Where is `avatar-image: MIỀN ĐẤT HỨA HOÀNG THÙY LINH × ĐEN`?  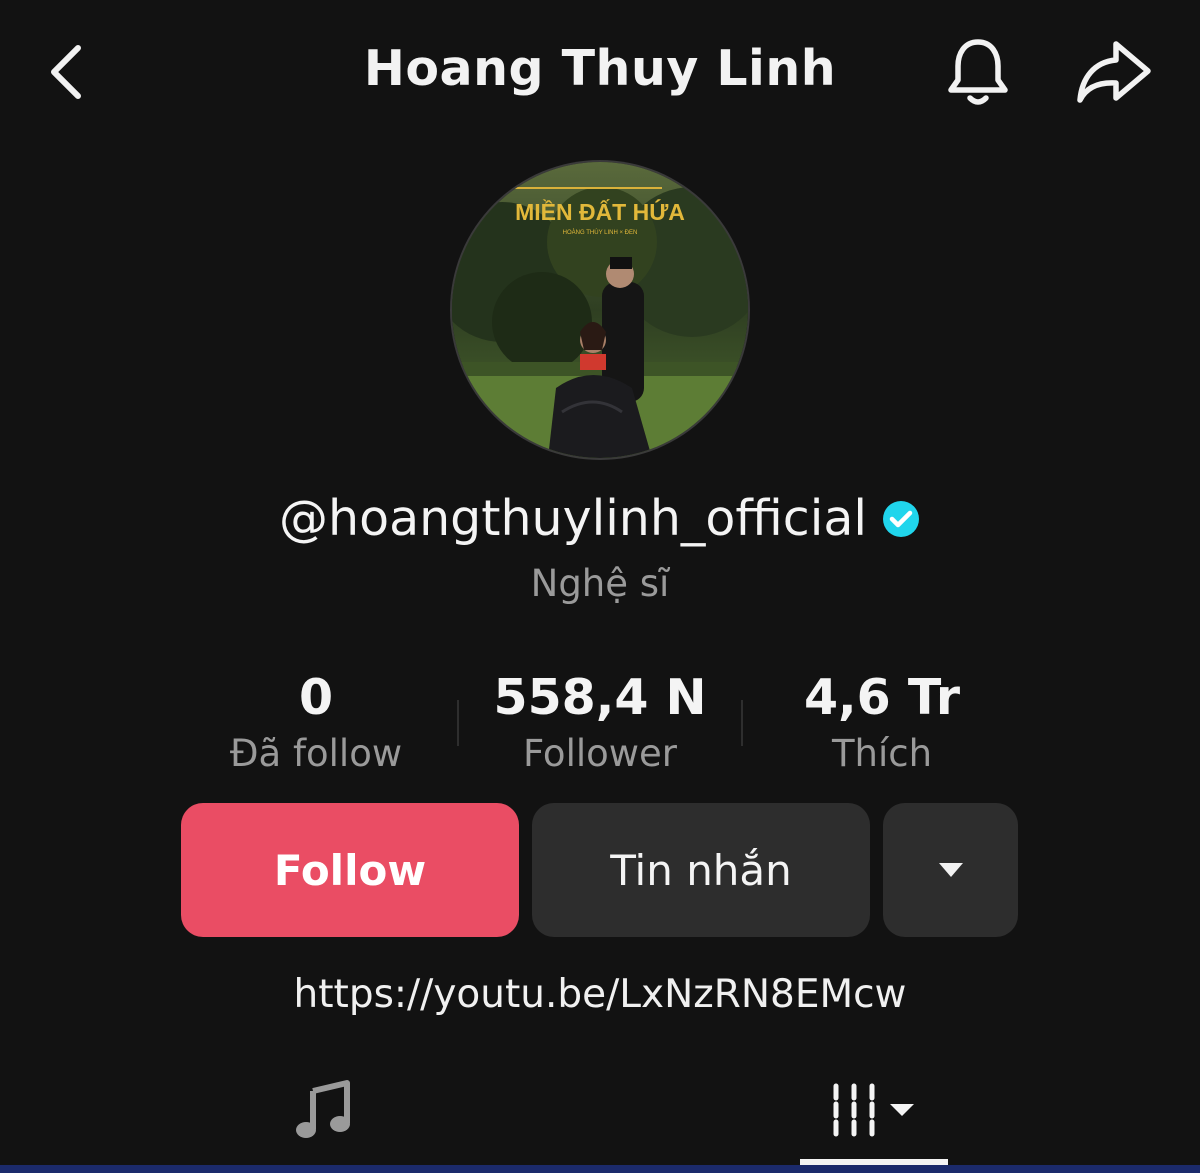
avatar-image: MIỀN ĐẤT HỨA HOÀNG THÙY LINH × ĐEN is located at coordinates (600, 310).